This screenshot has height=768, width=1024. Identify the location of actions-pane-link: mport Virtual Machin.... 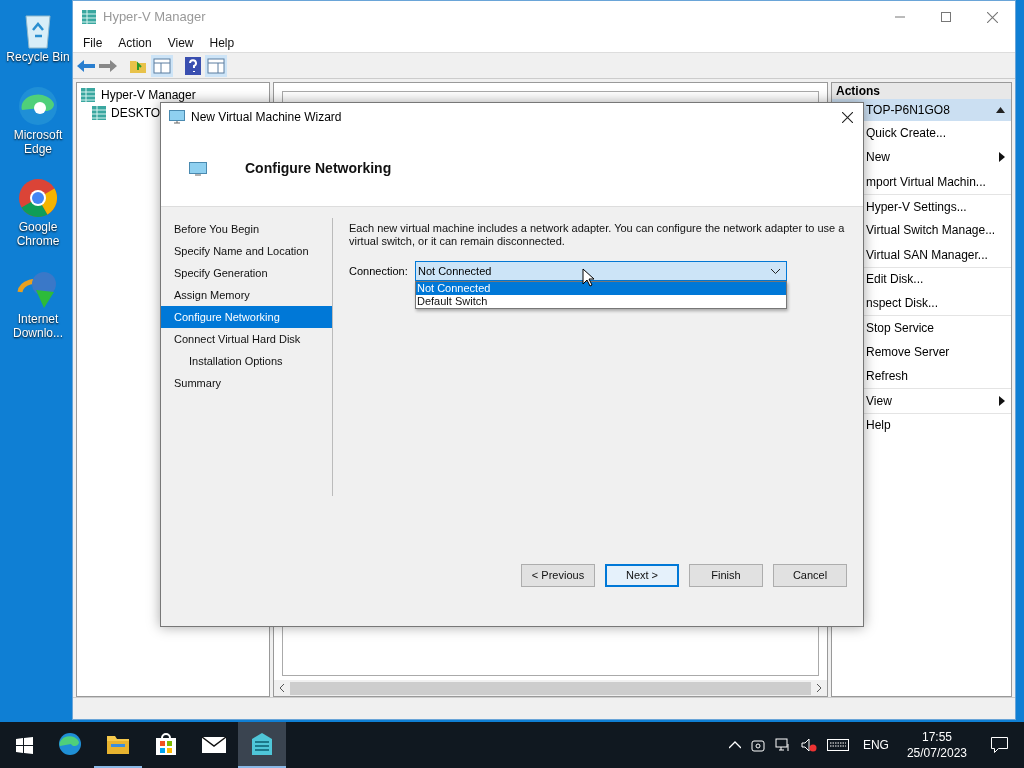
(926, 181).